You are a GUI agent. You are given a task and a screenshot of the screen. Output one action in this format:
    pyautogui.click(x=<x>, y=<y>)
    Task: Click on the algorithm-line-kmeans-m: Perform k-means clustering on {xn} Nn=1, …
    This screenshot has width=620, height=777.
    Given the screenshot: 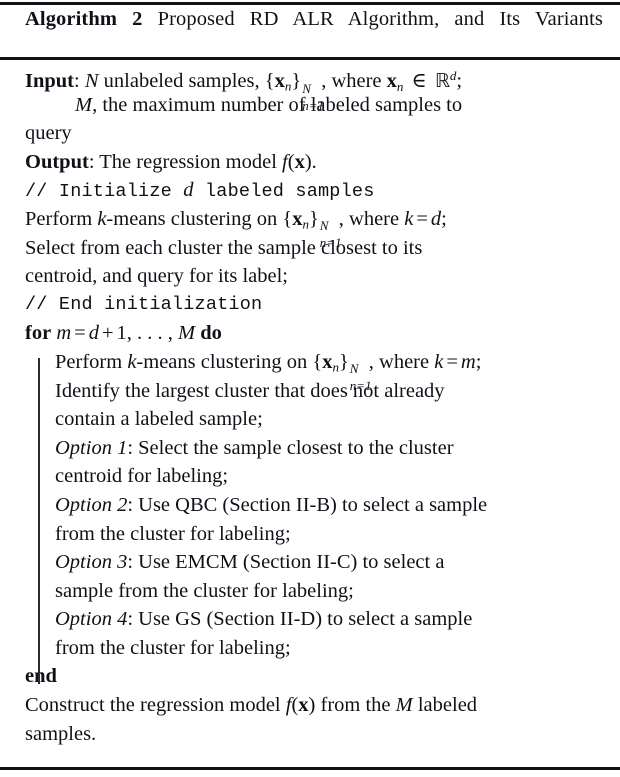 What is the action you would take?
    pyautogui.click(x=310, y=371)
    